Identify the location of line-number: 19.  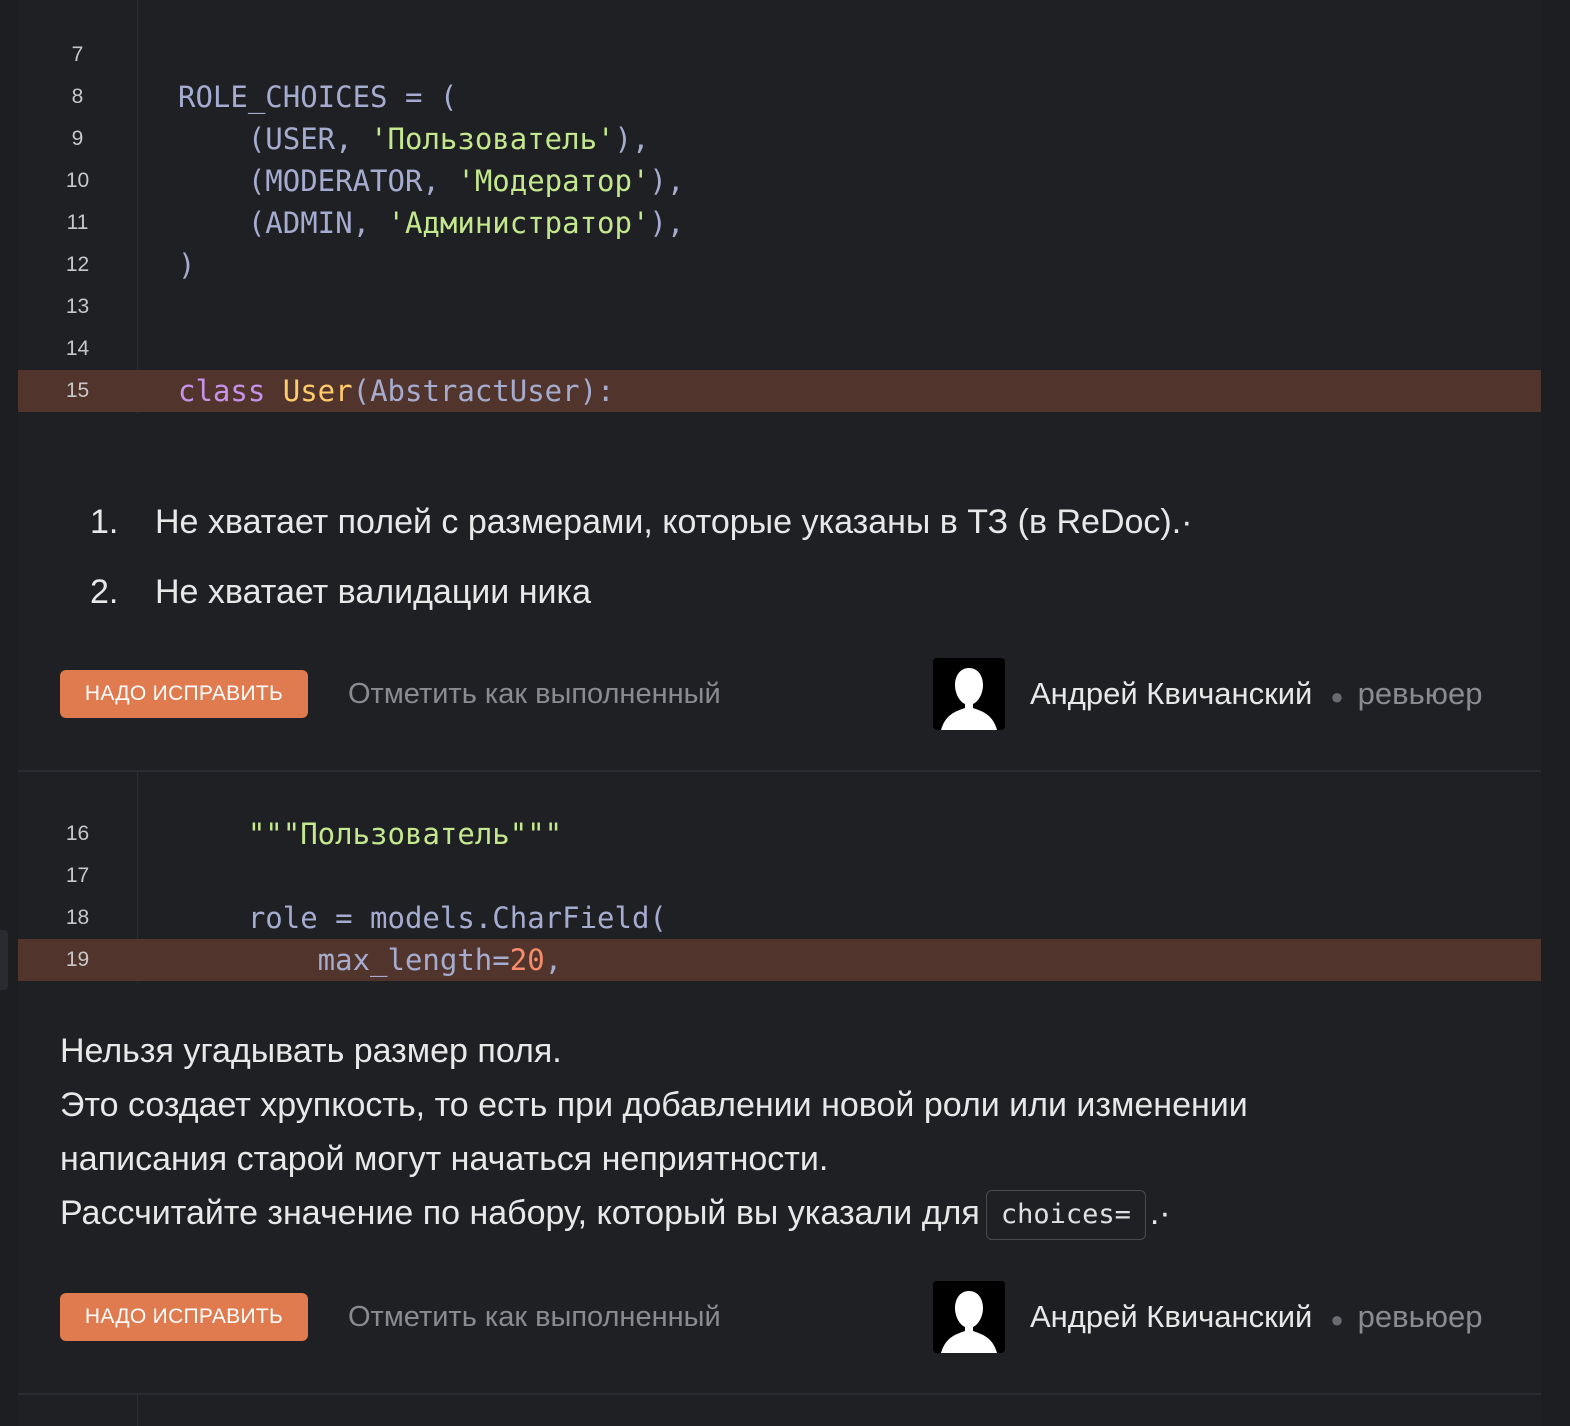
(77, 960).